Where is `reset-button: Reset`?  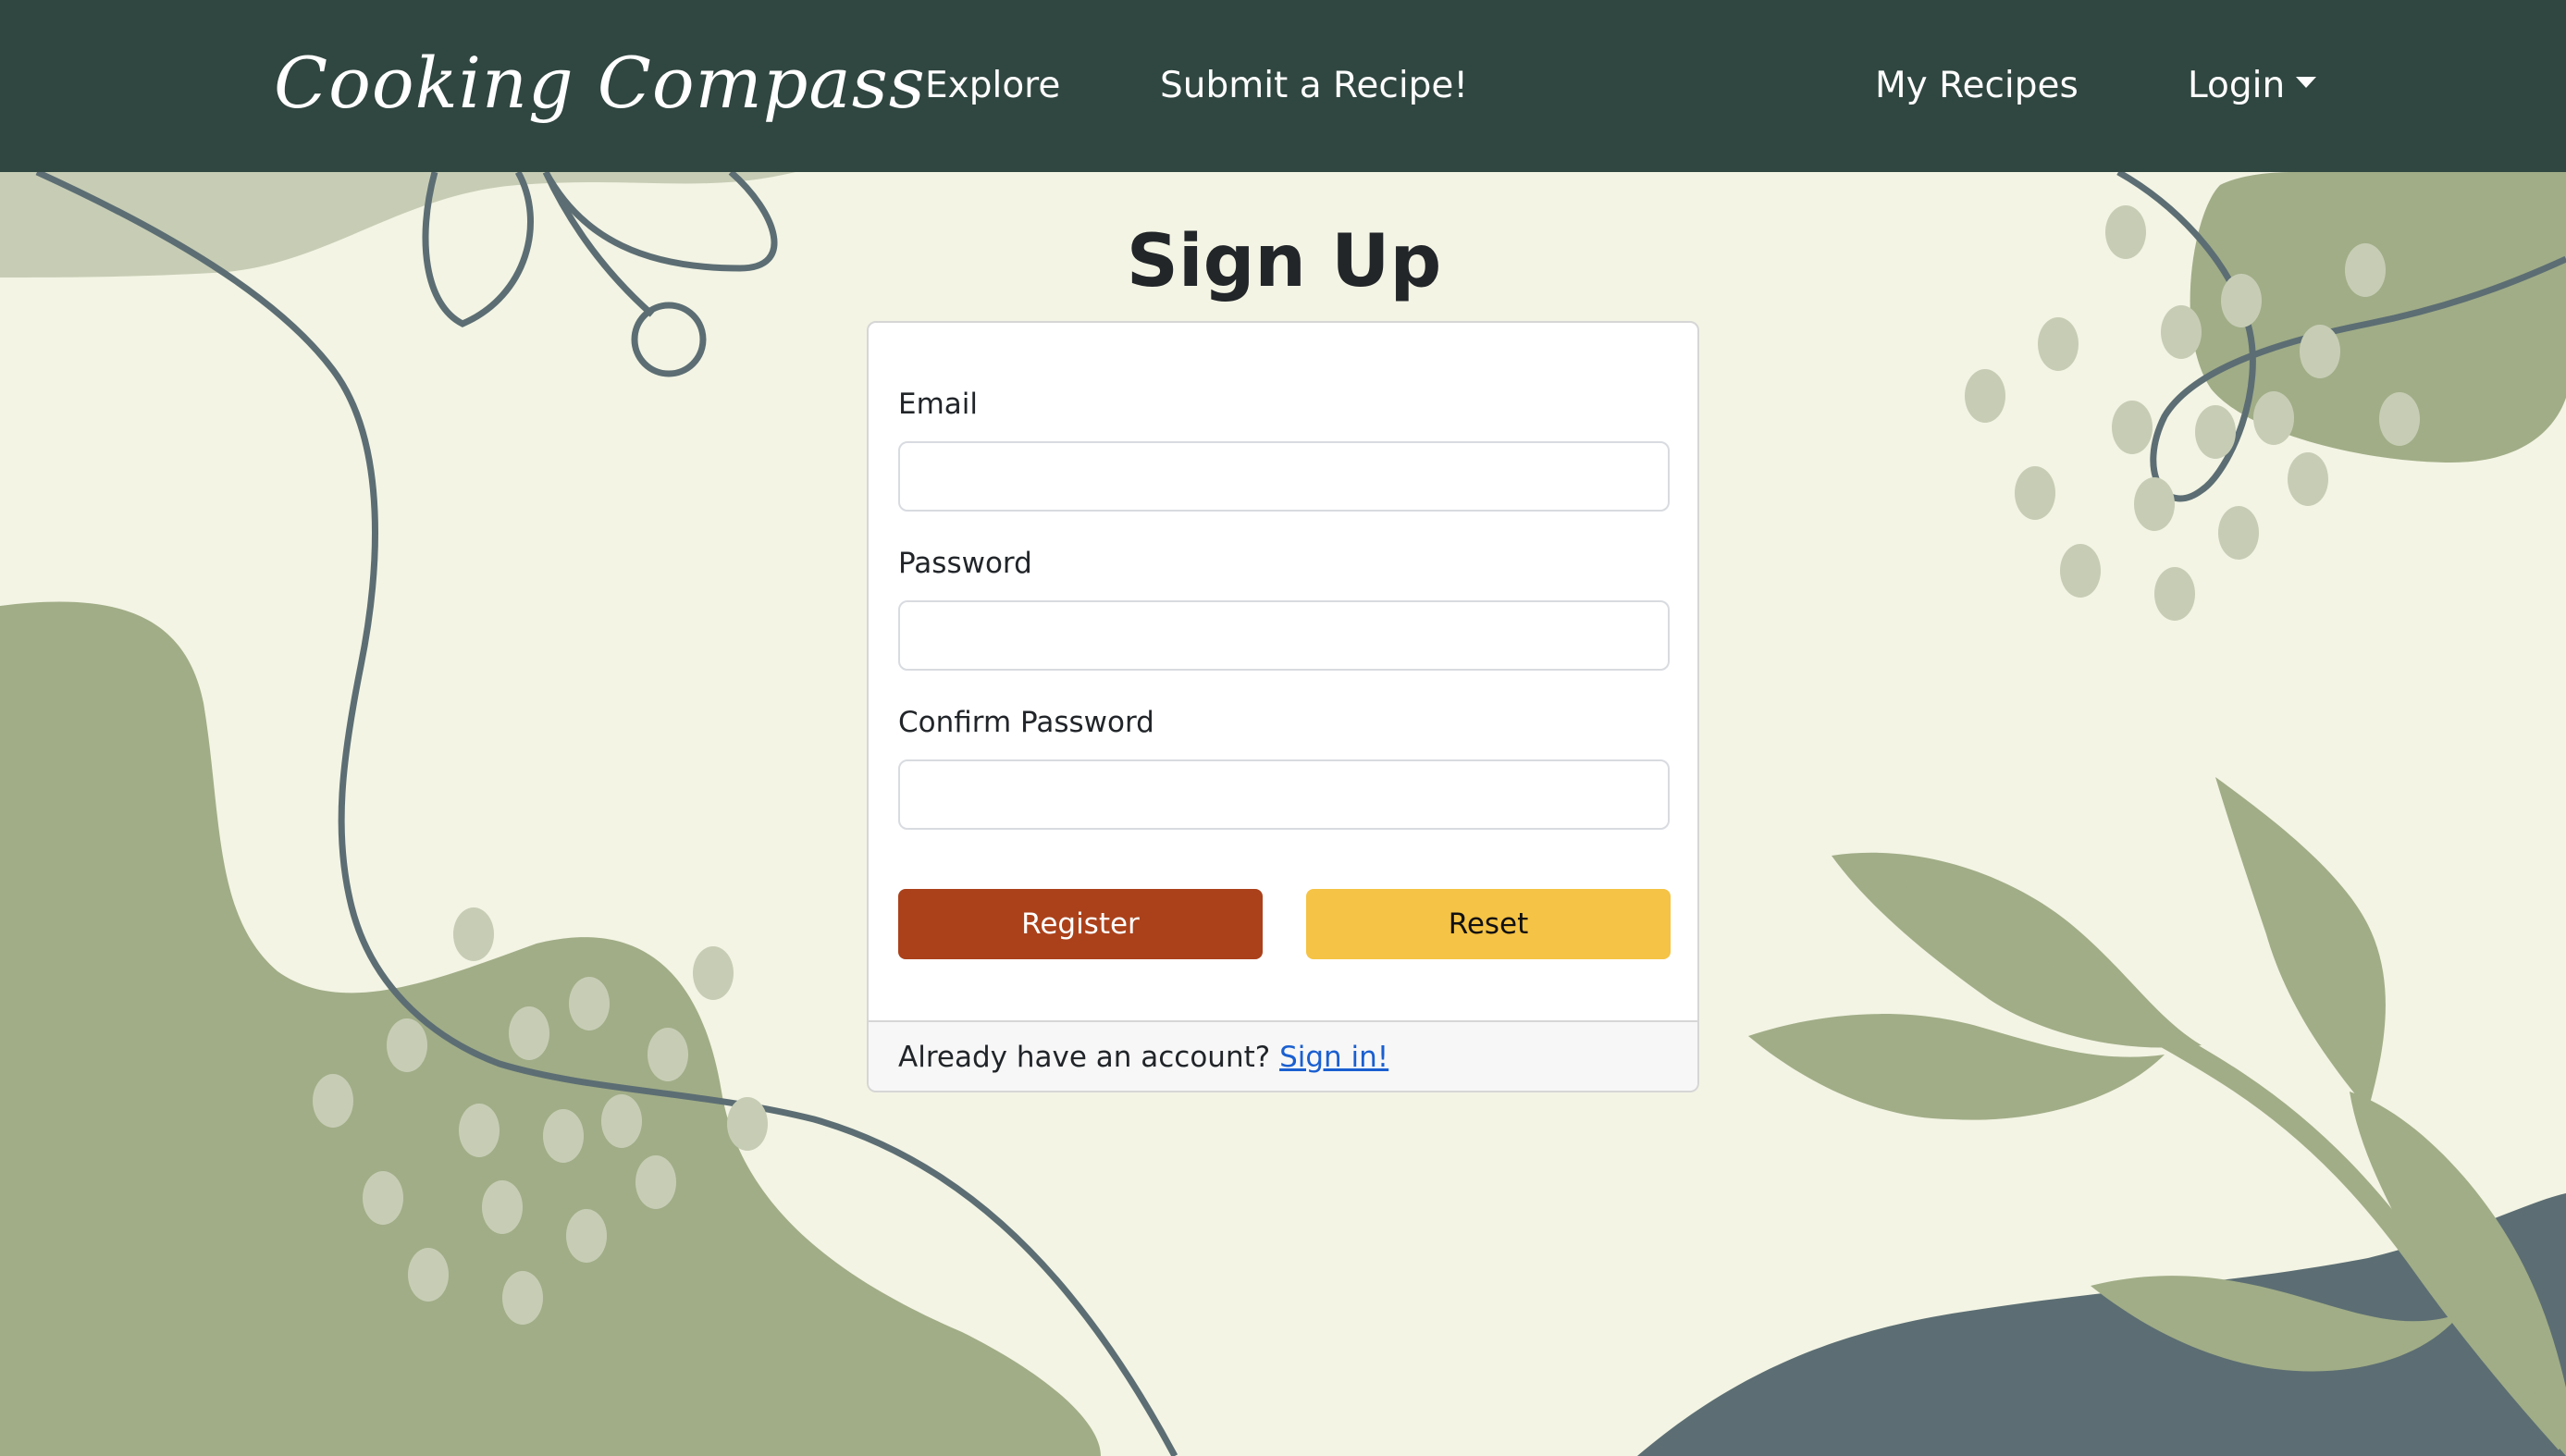
reset-button: Reset is located at coordinates (1488, 924).